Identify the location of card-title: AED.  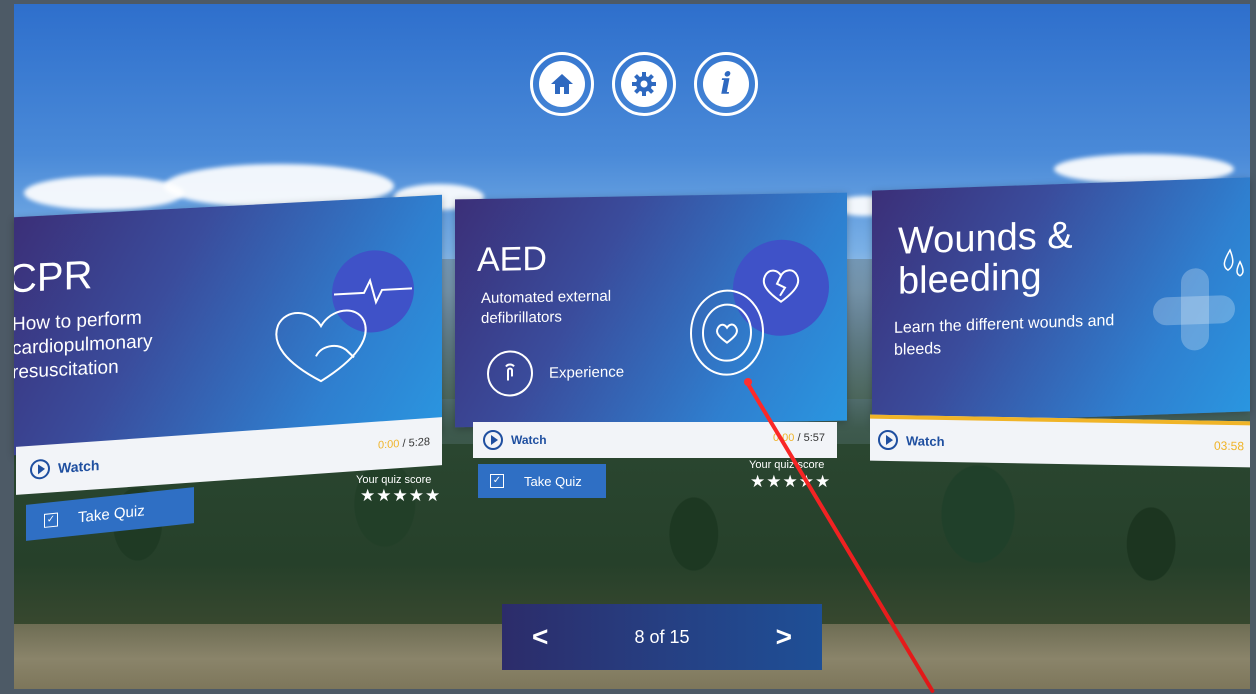
(512, 259).